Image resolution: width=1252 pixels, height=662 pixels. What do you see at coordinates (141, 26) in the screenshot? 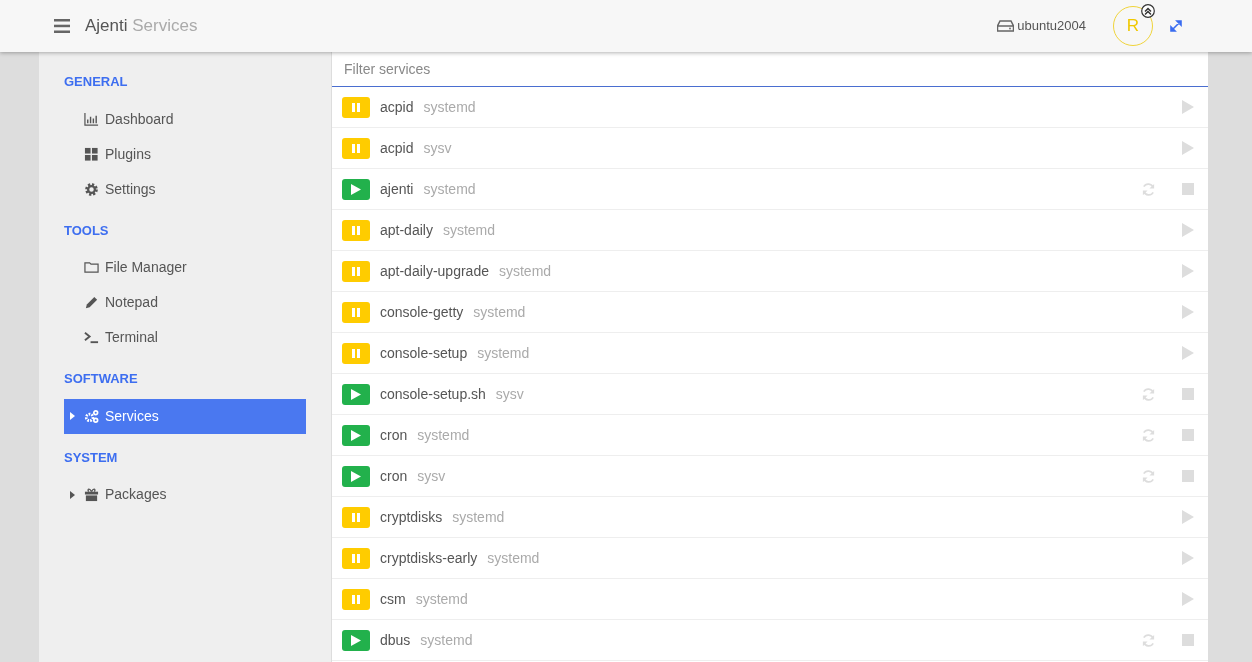
I see `app-title: Ajenti Services` at bounding box center [141, 26].